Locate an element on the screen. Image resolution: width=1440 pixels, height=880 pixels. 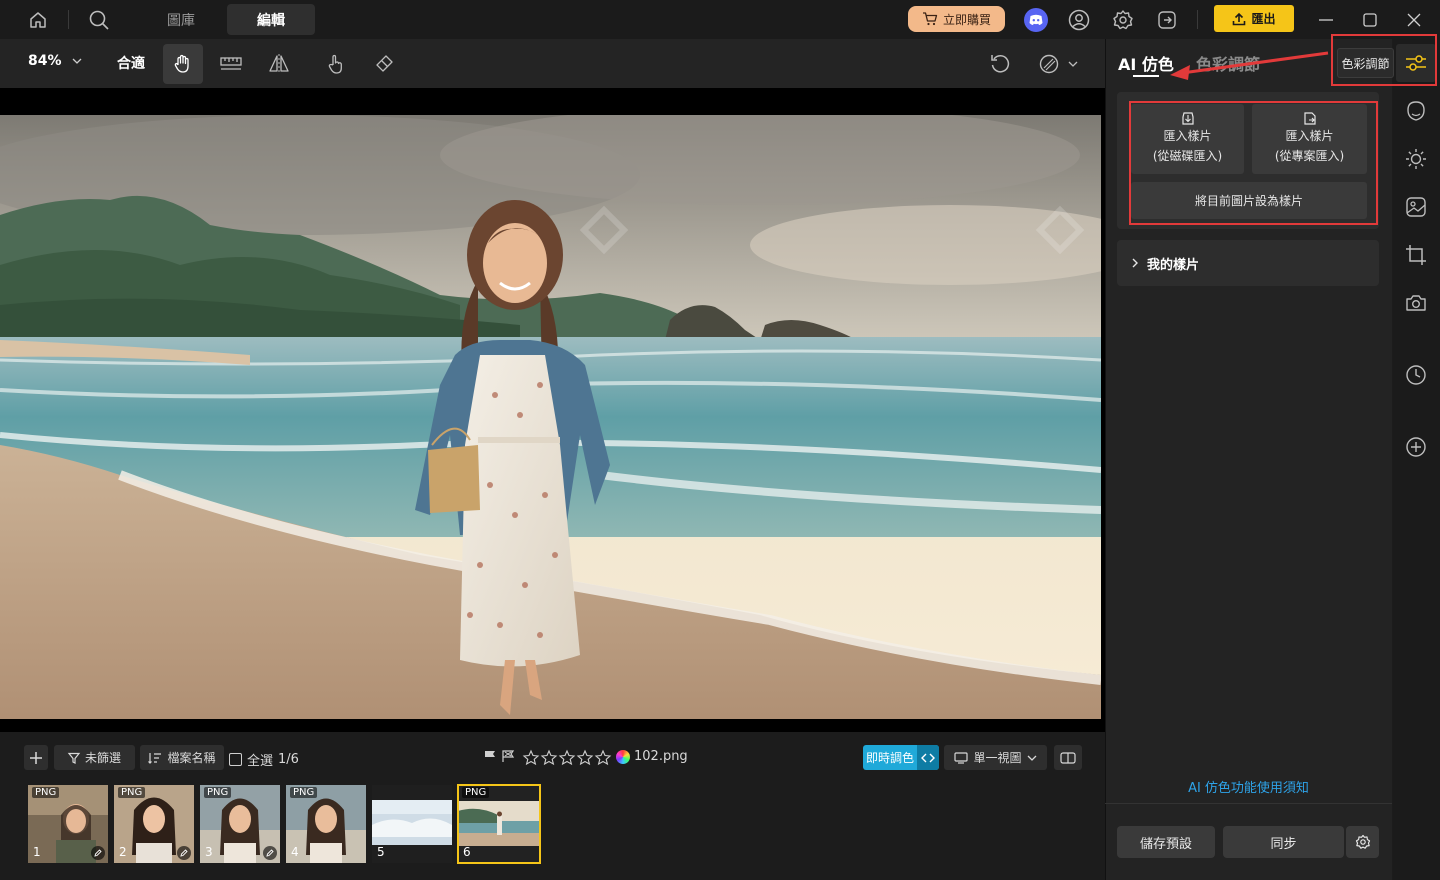
rating-stars is located at coordinates (567, 757).